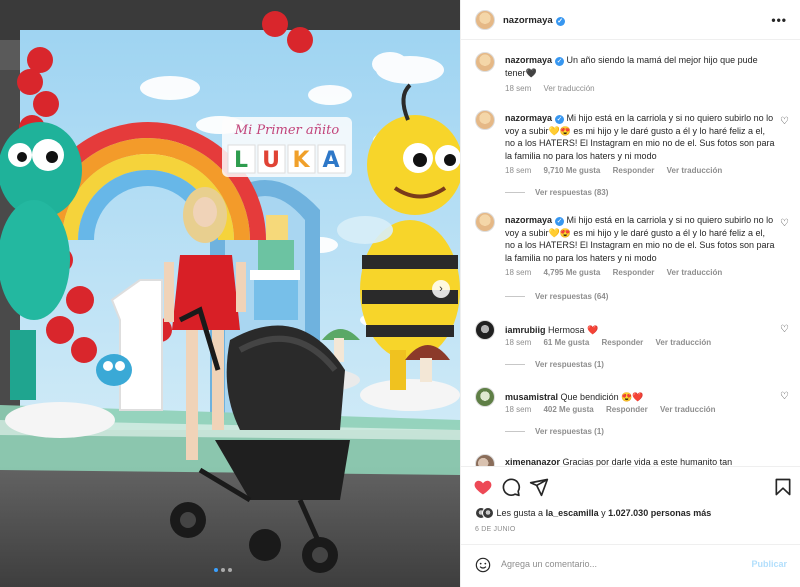 This screenshot has width=800, height=587. What do you see at coordinates (571, 272) in the screenshot?
I see `comment-likes: 4,795 Me gusta` at bounding box center [571, 272].